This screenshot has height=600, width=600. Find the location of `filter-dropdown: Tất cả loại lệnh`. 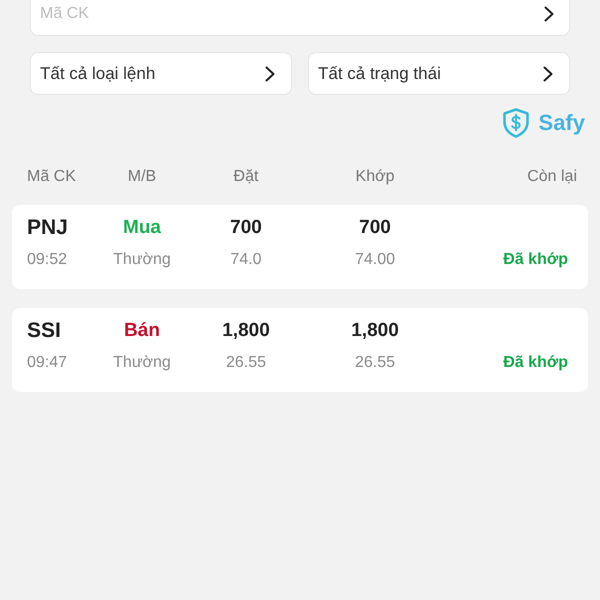

filter-dropdown: Tất cả loại lệnh is located at coordinates (161, 73).